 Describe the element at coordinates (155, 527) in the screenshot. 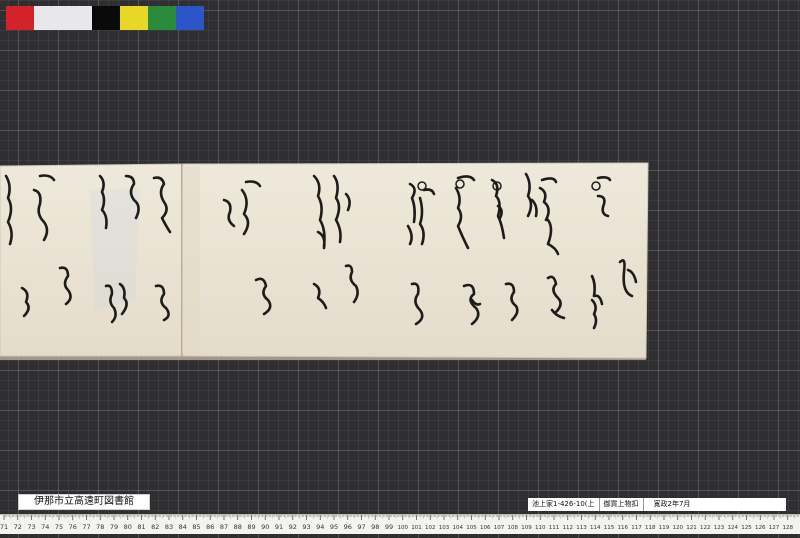

I see `ruler-label: 82` at that location.